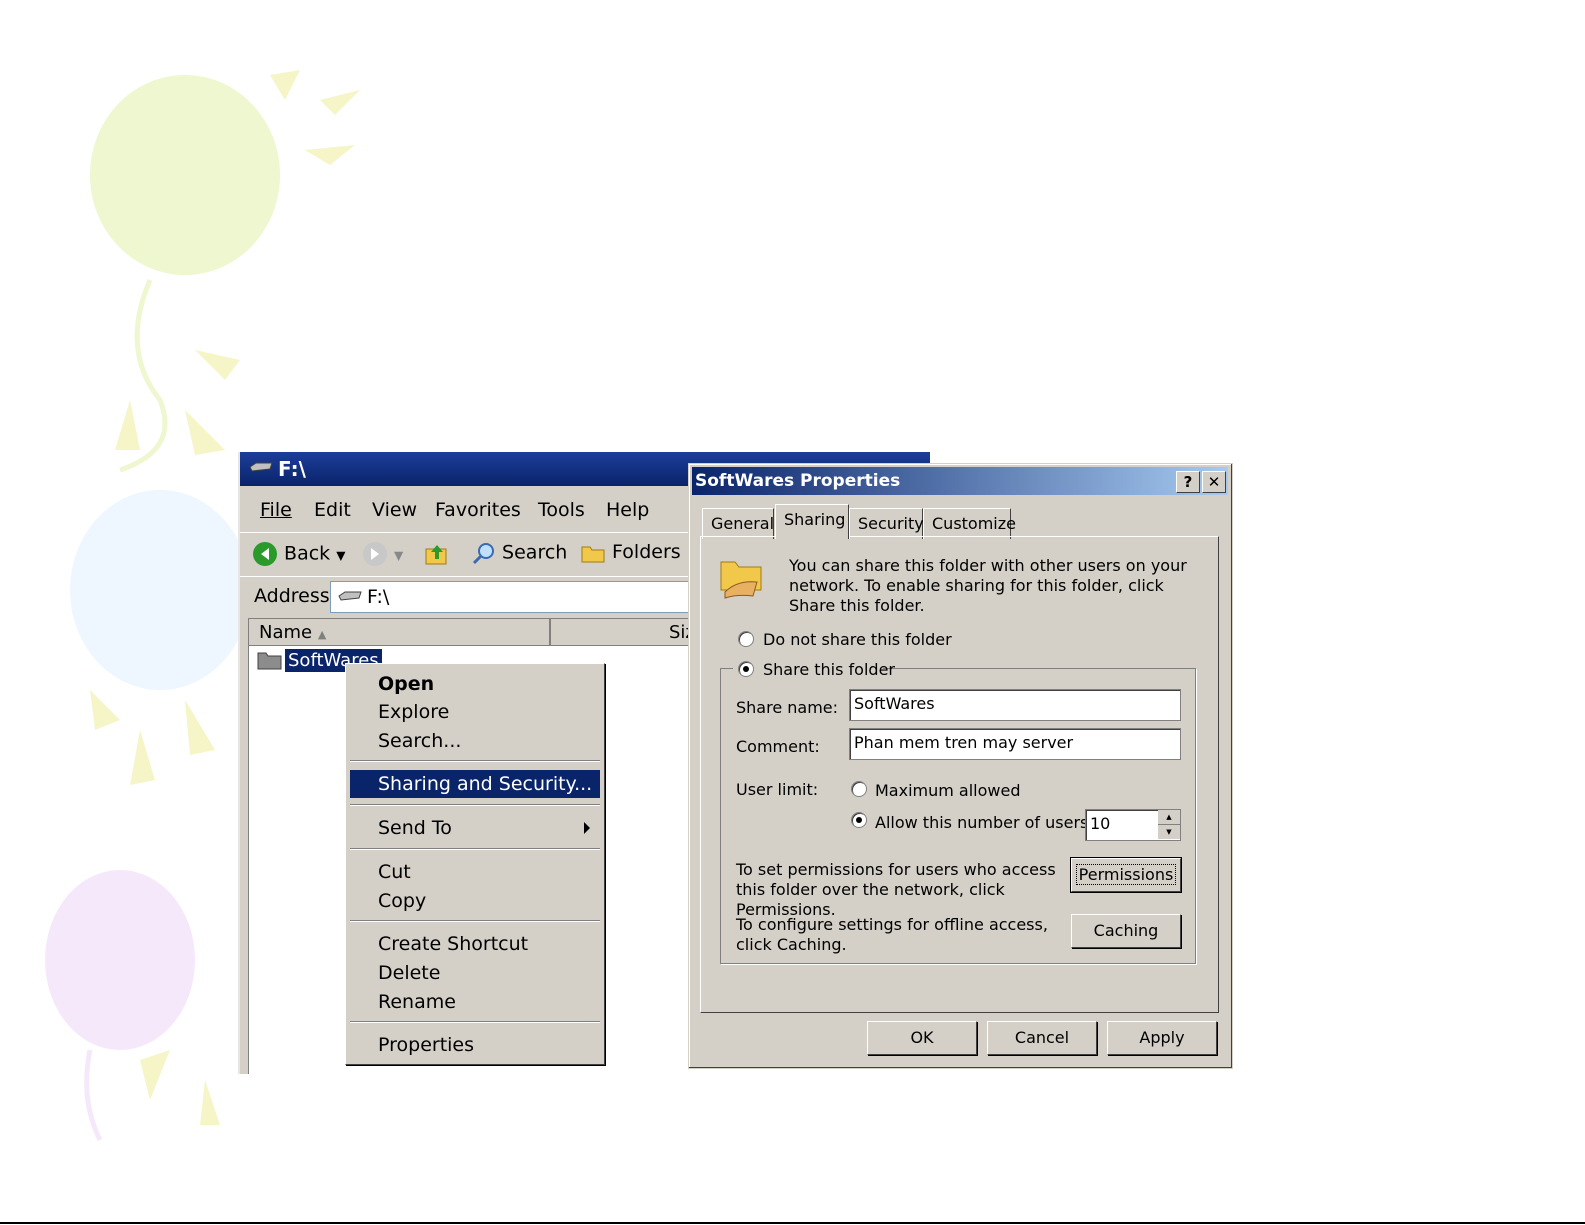 Image resolution: width=1585 pixels, height=1225 pixels. What do you see at coordinates (741, 580) in the screenshot?
I see `shared-folder-icon` at bounding box center [741, 580].